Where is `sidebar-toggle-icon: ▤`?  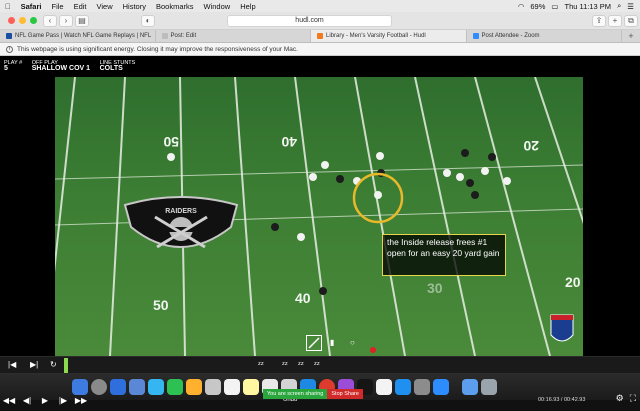 sidebar-toggle-icon: ▤ is located at coordinates (82, 20).